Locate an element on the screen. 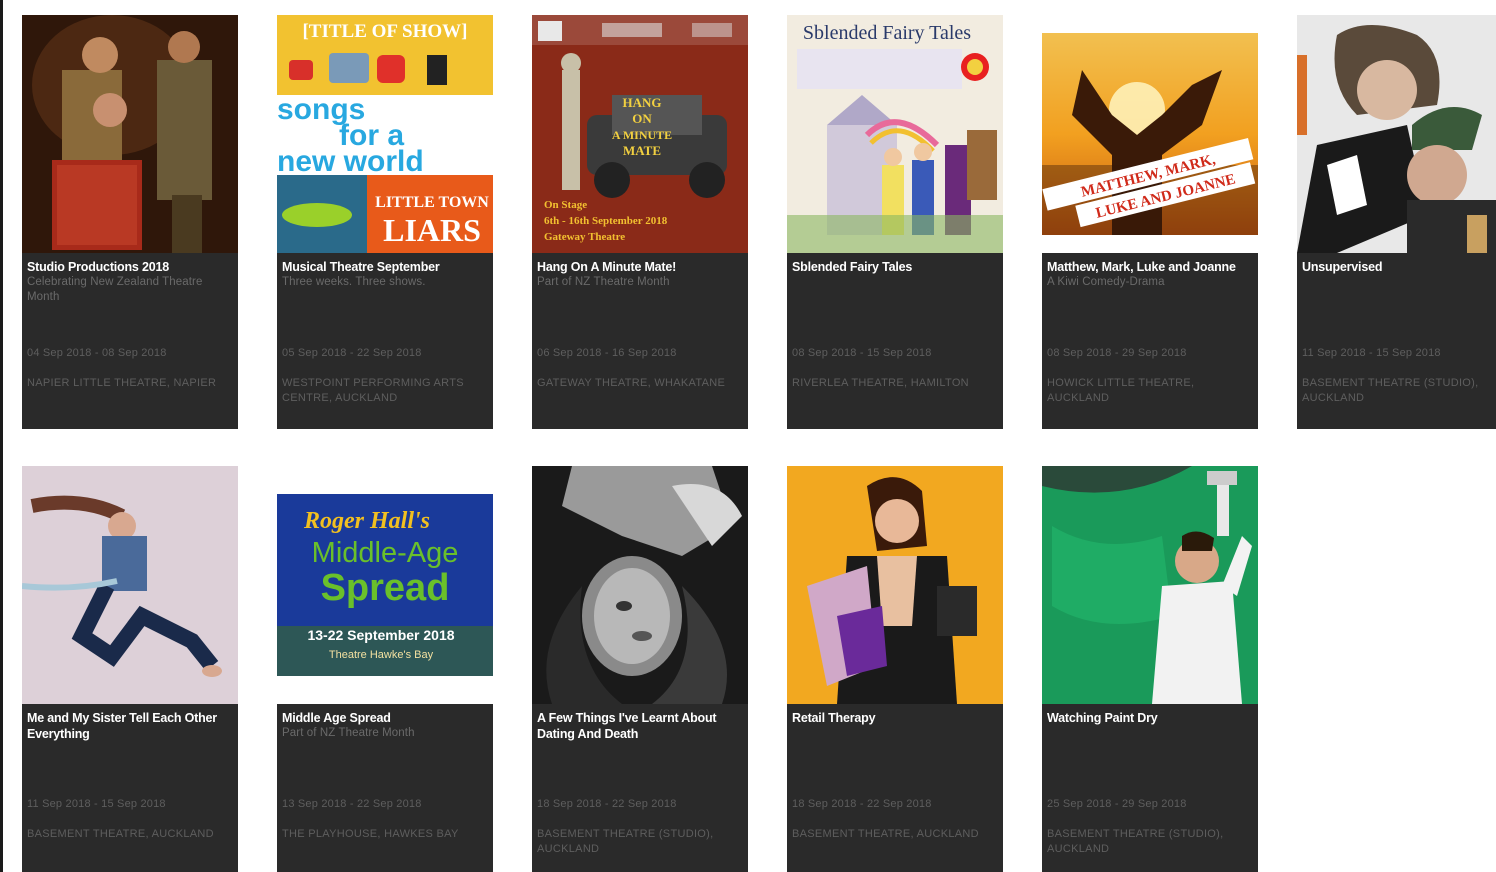 The width and height of the screenshot is (1496, 872). poster-text: new world is located at coordinates (350, 161).